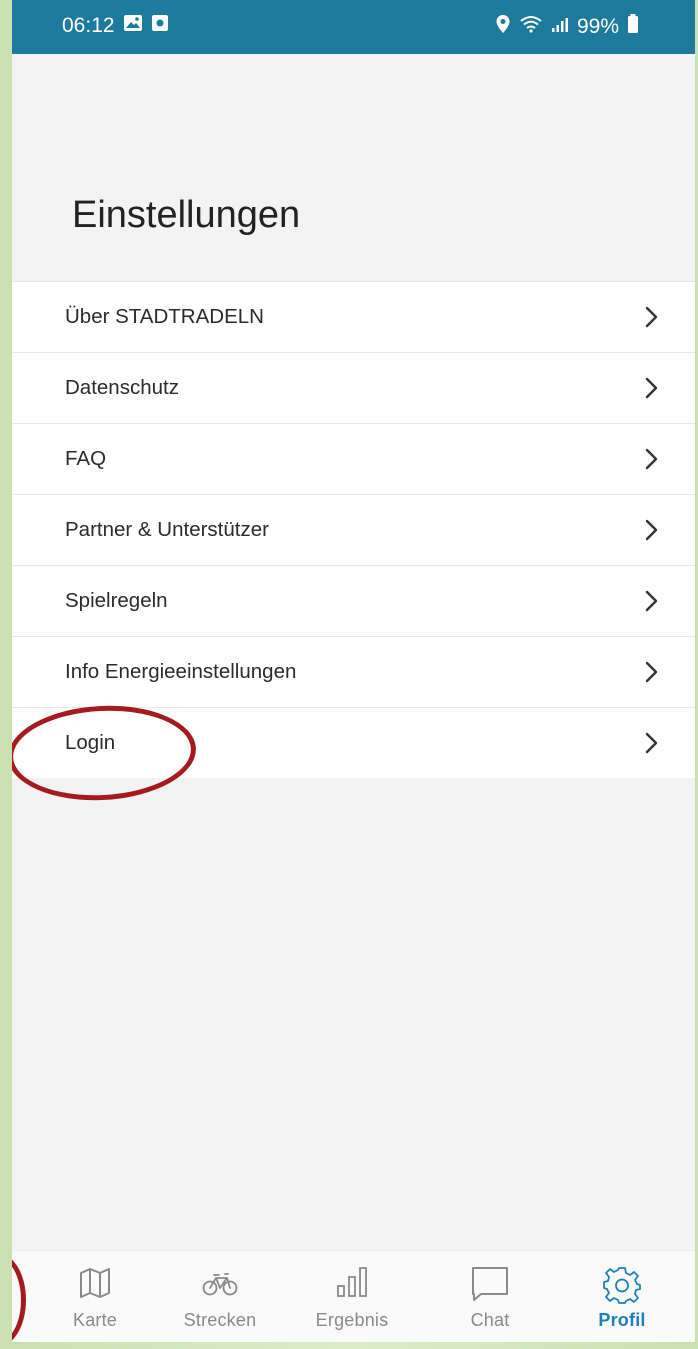 This screenshot has width=698, height=1349. I want to click on menu-item-login: Login, so click(353, 743).